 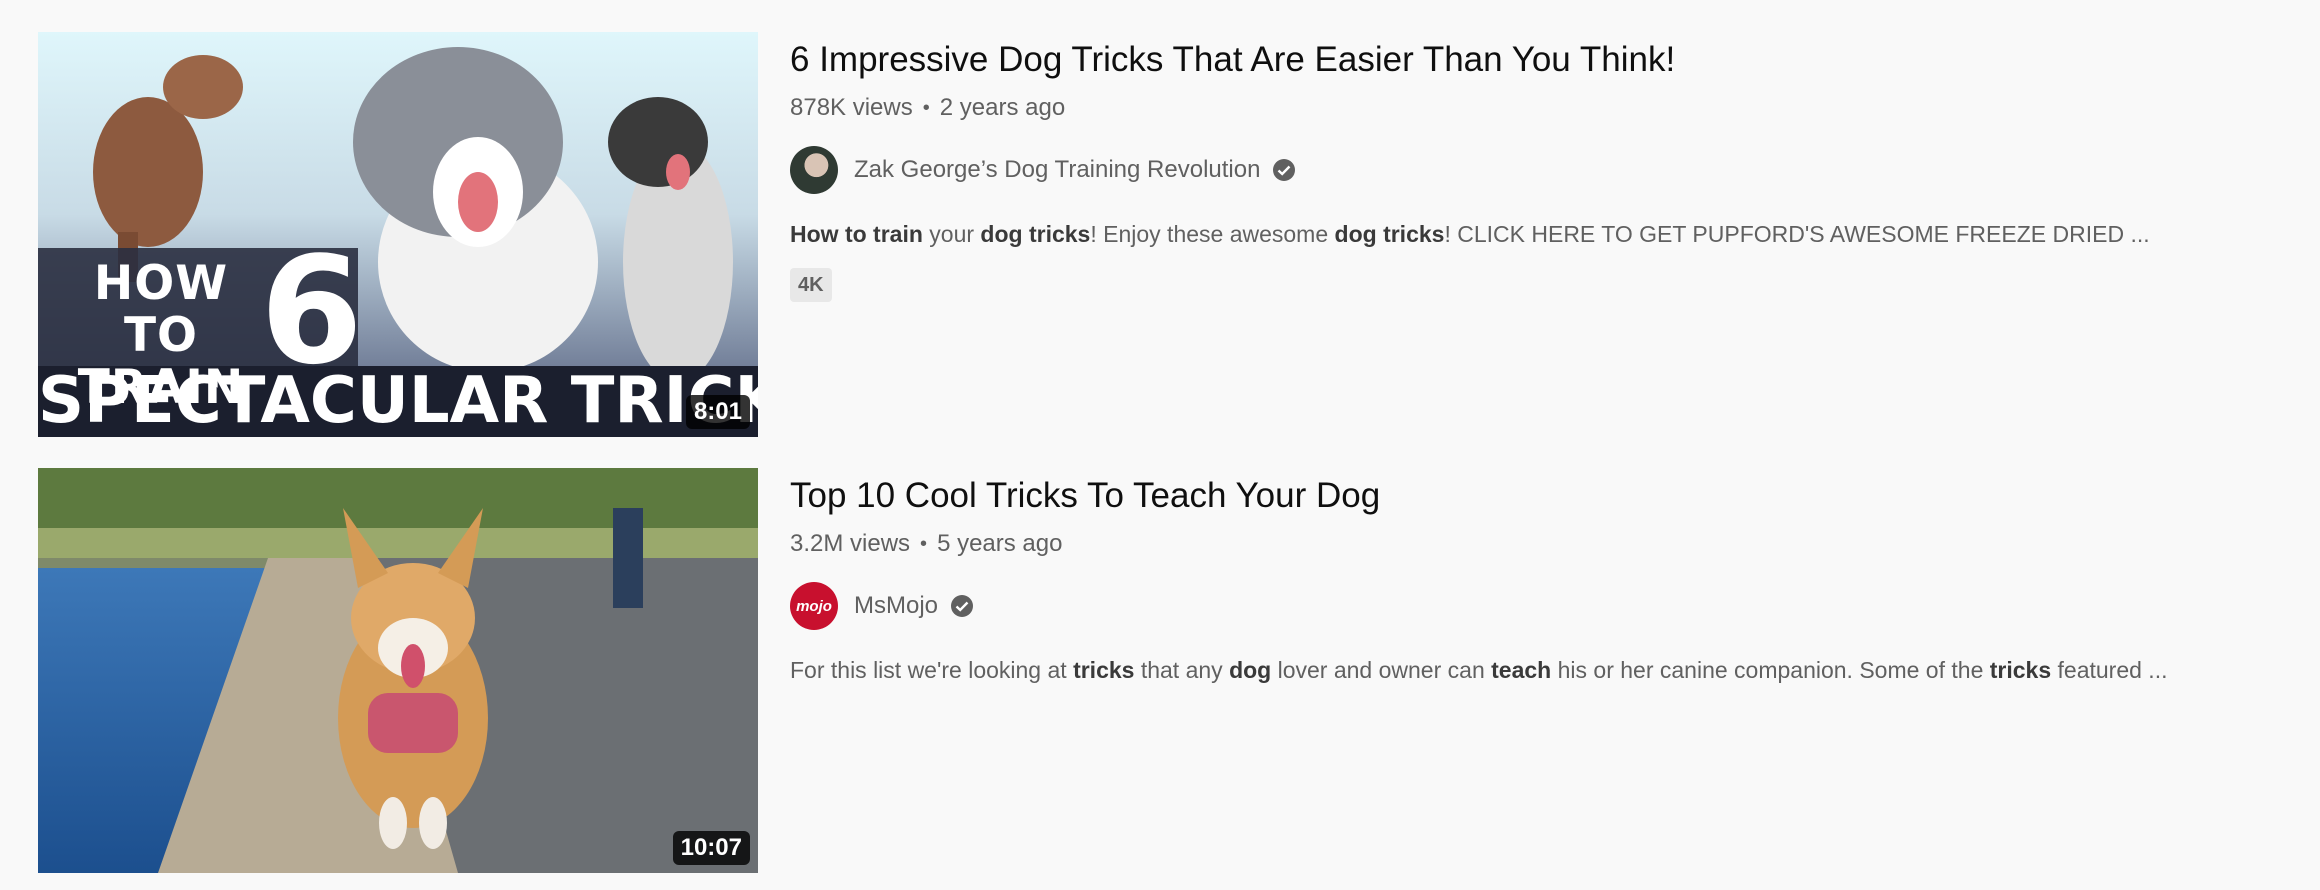 What do you see at coordinates (398, 234) in the screenshot?
I see `video-thumbnail: HOW TO TRAIN 6 SPECTACULAR TRICKS 8:01` at bounding box center [398, 234].